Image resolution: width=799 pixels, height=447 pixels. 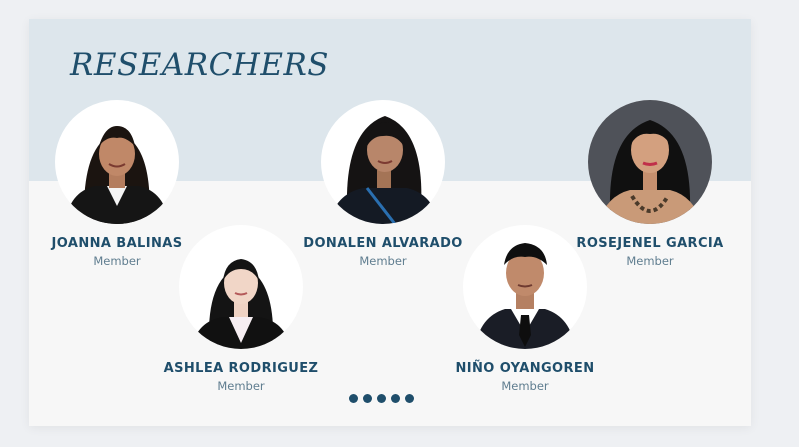 What do you see at coordinates (241, 368) in the screenshot?
I see `researcher-name: ASHLEA RODRIGUEZ` at bounding box center [241, 368].